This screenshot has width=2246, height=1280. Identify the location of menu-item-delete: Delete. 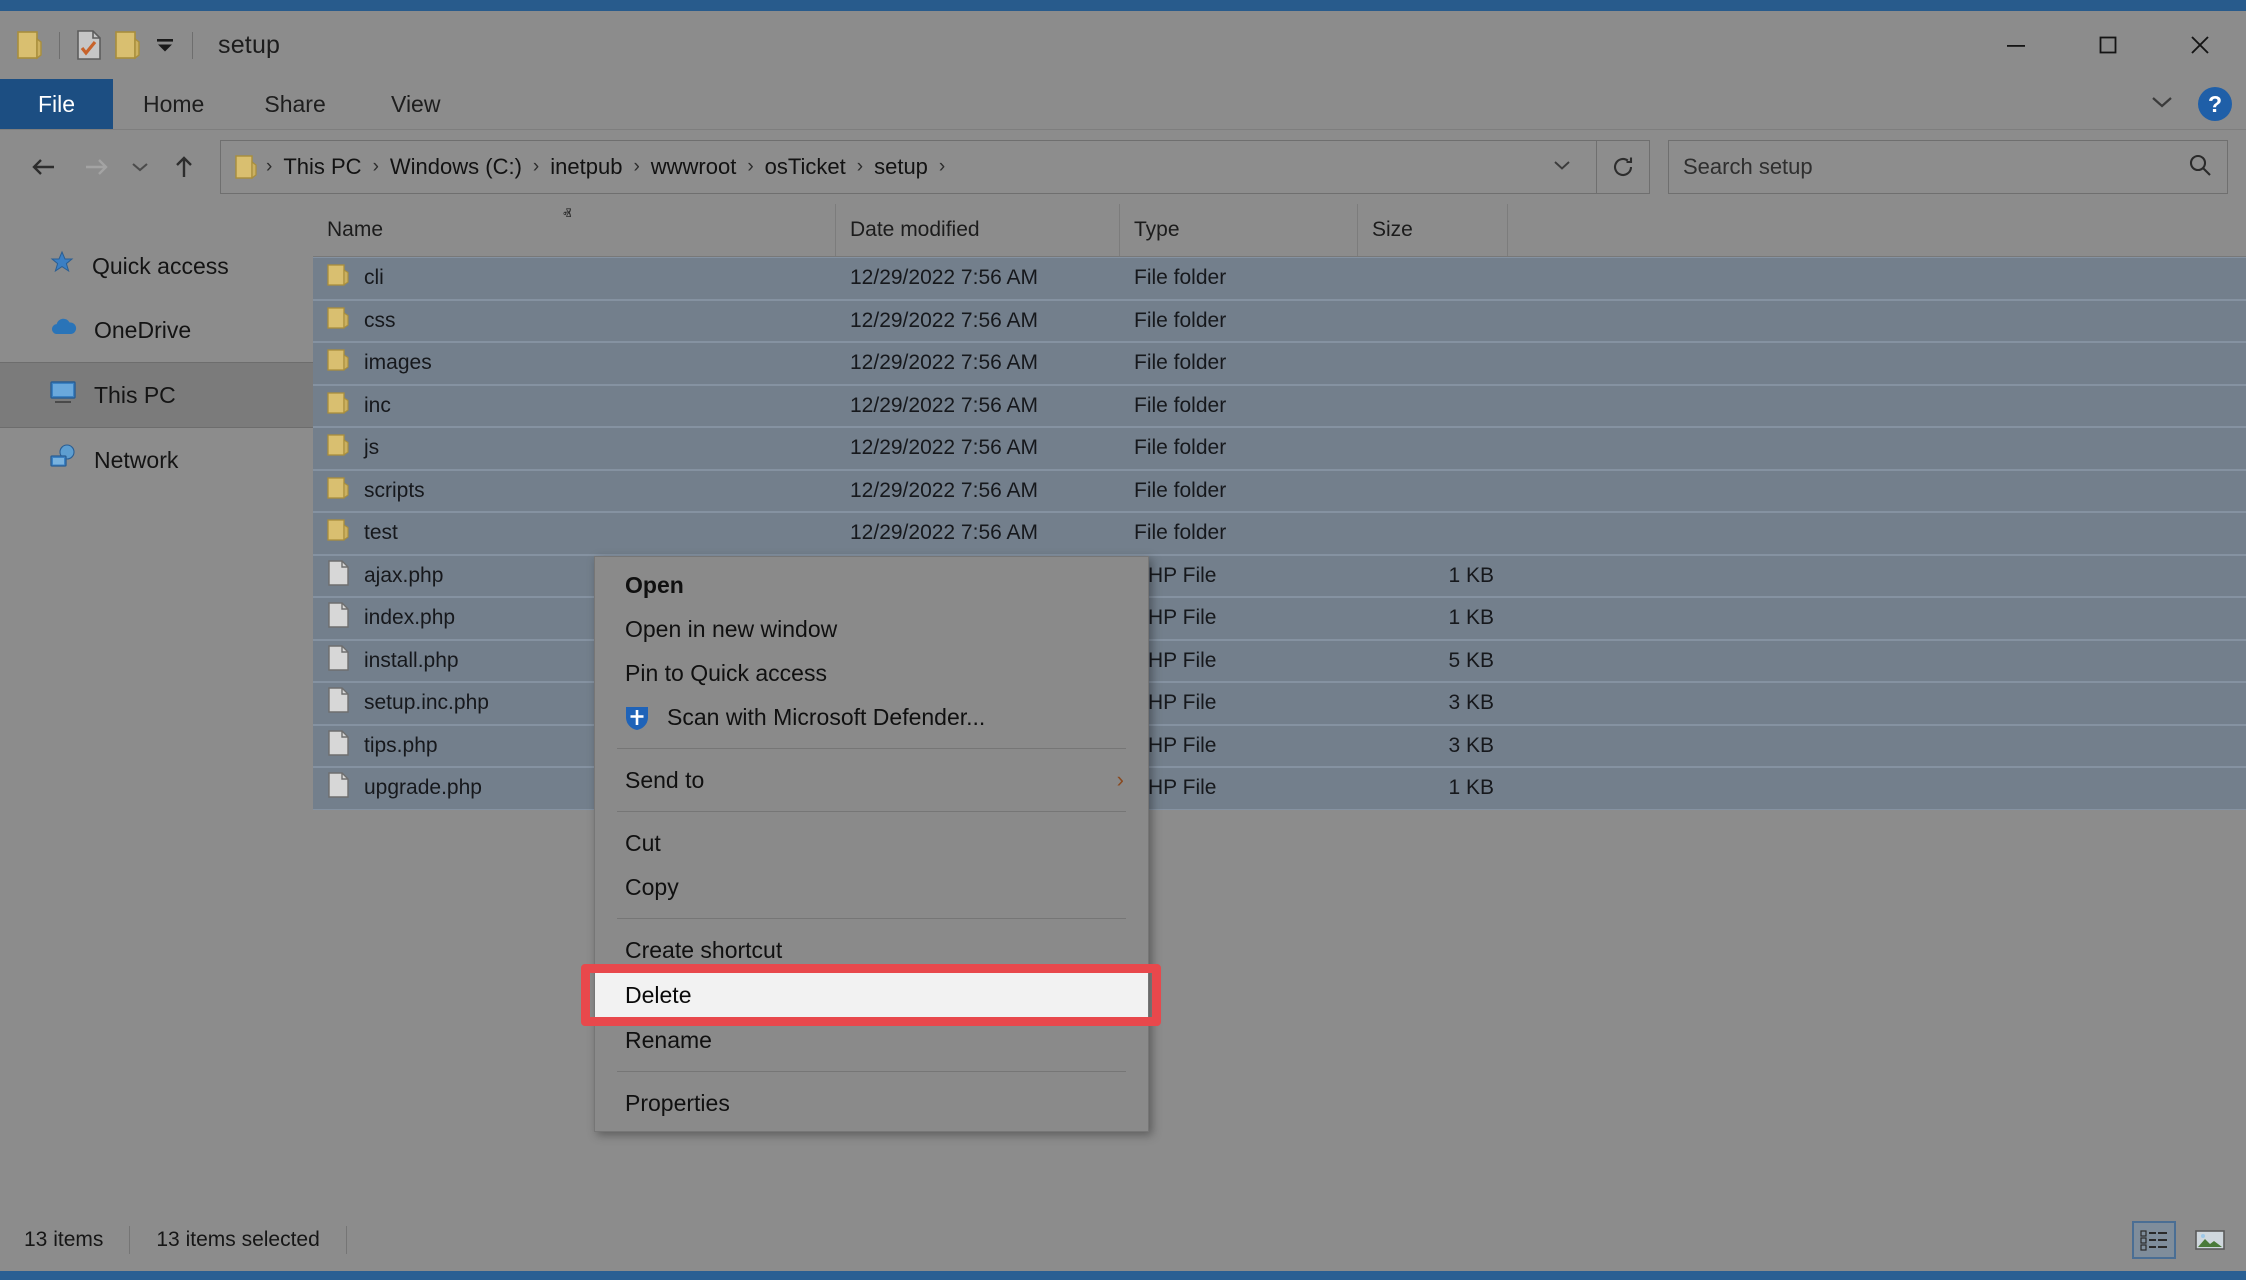
(871, 995).